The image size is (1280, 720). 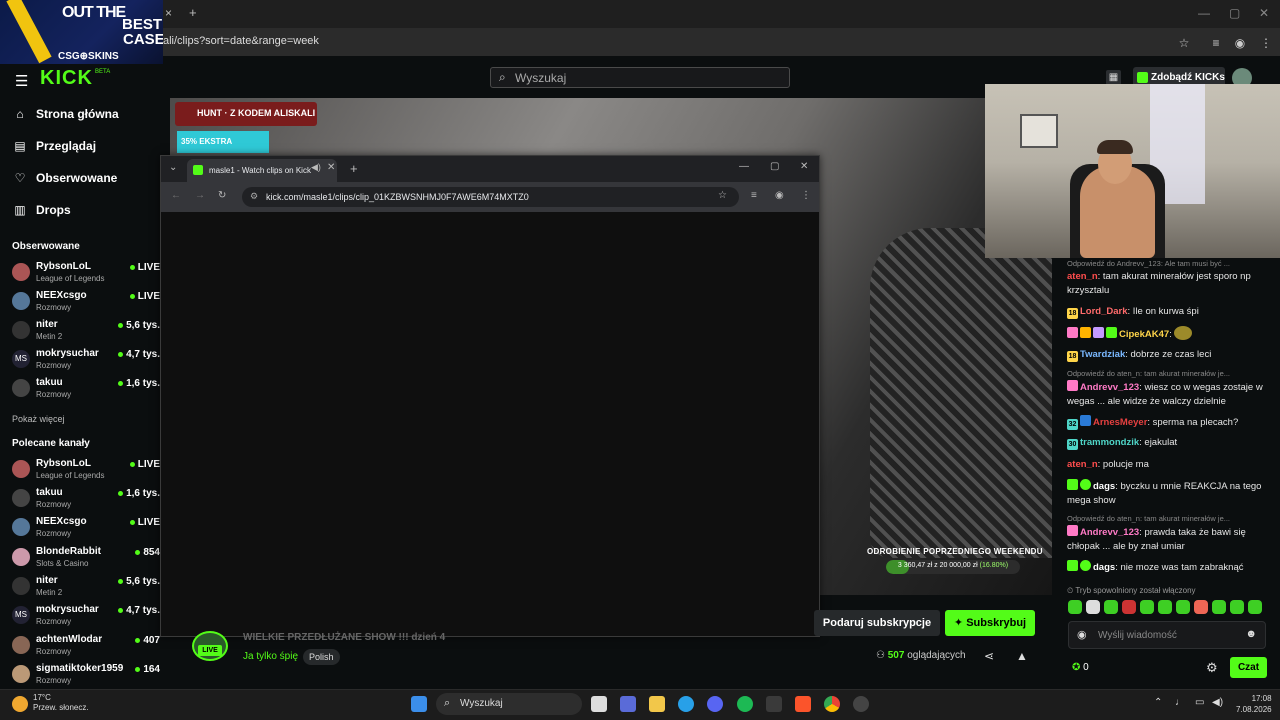 What do you see at coordinates (176, 195) in the screenshot?
I see `back-icon: ←` at bounding box center [176, 195].